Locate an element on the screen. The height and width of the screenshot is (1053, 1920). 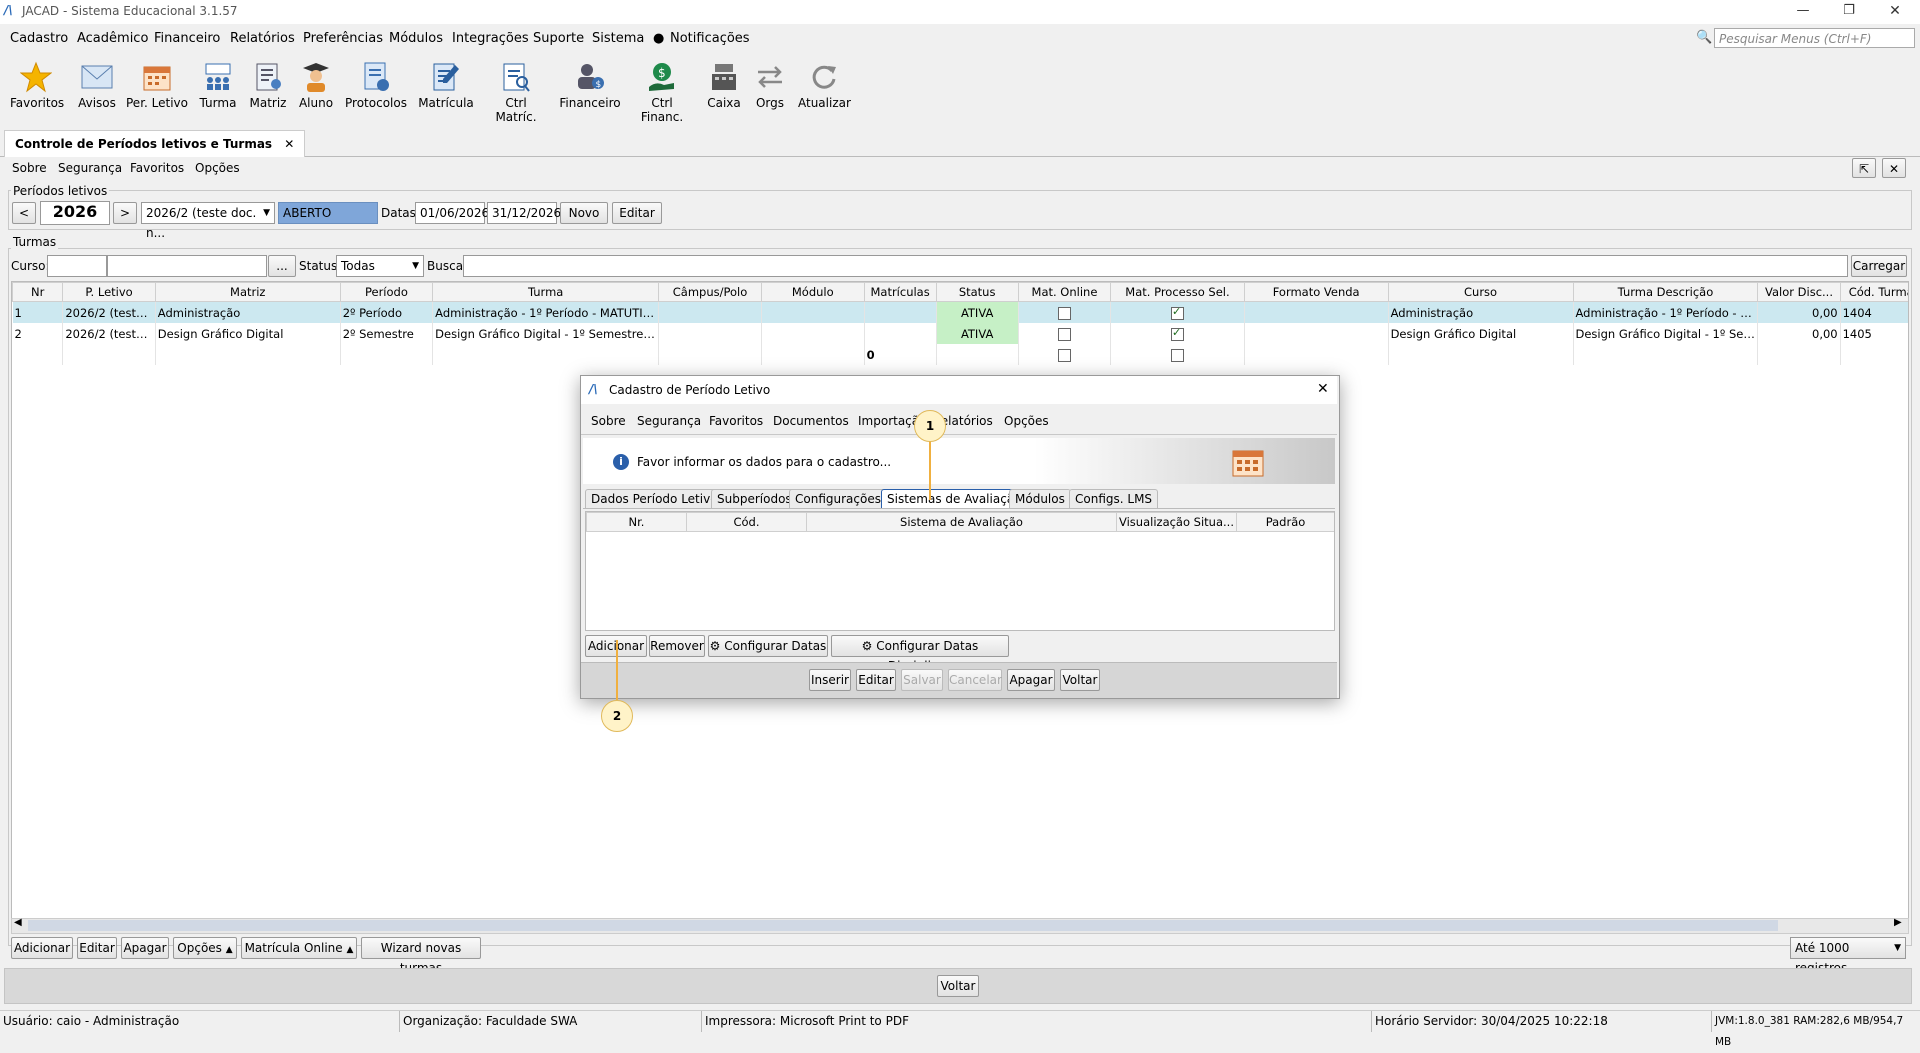
column-header: Módulo is located at coordinates (812, 292).